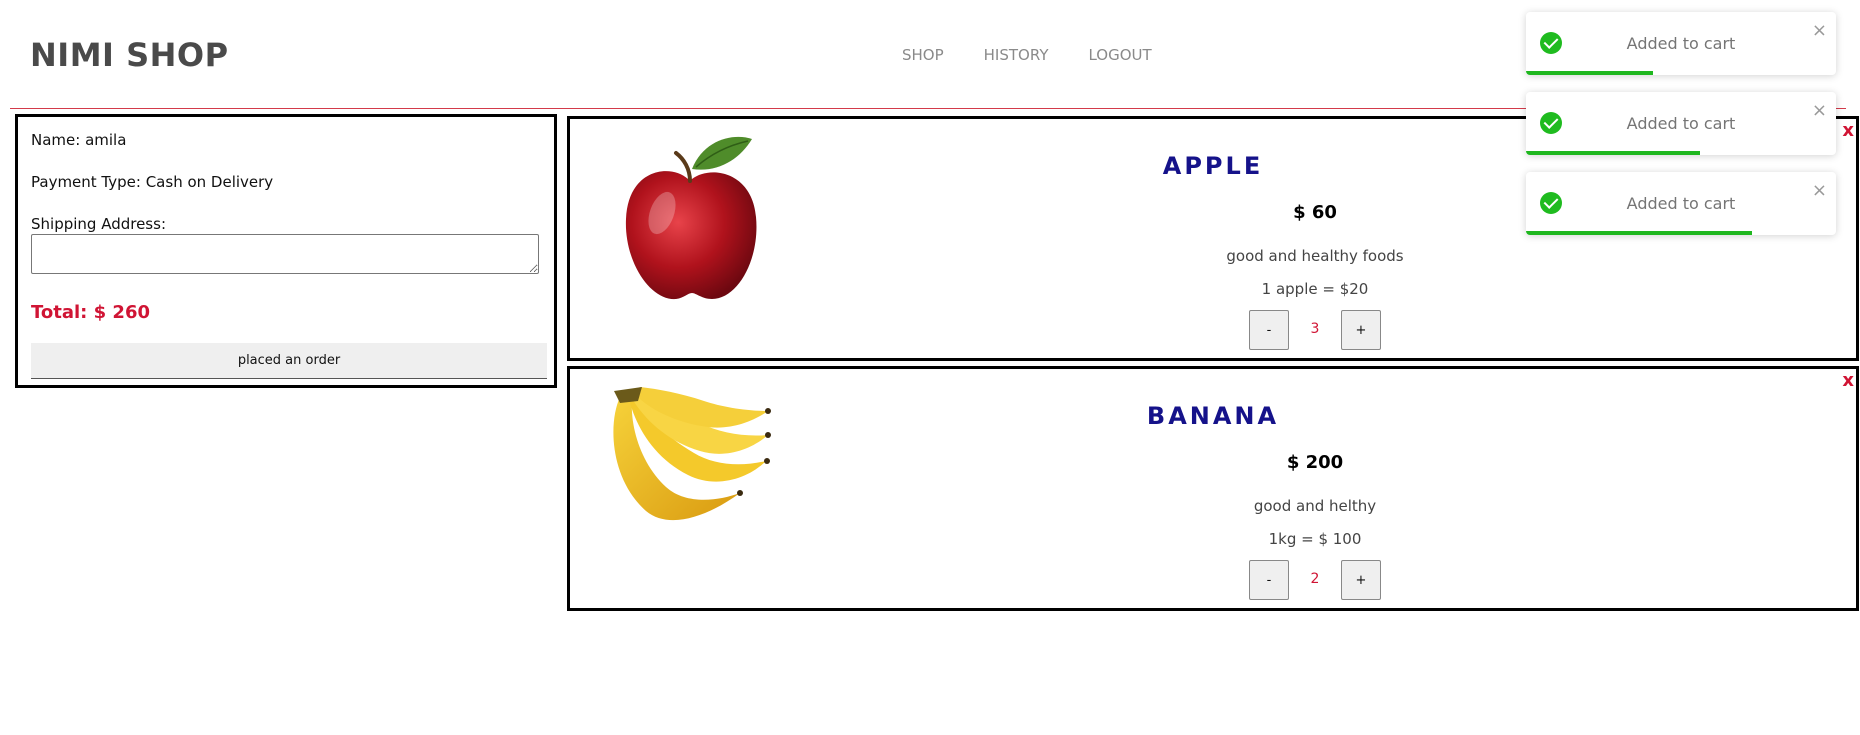 Image resolution: width=1860 pixels, height=735 pixels. Describe the element at coordinates (1315, 506) in the screenshot. I see `product-description: good and helthy` at that location.